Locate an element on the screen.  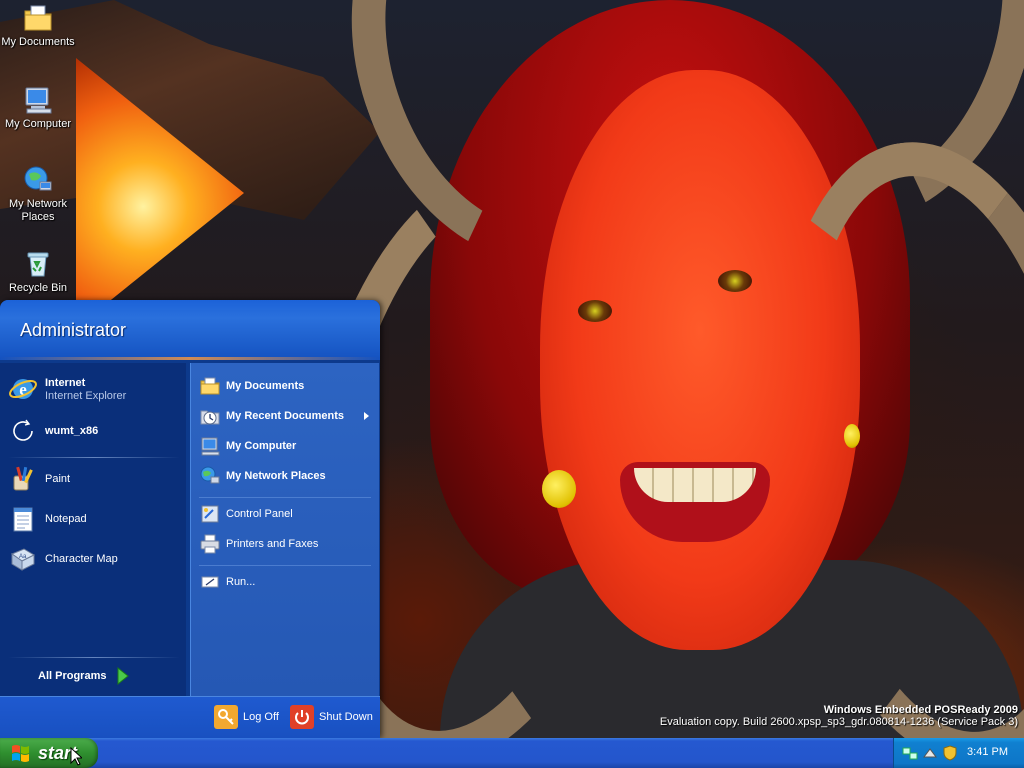
run-icon is located at coordinates (210, 582).